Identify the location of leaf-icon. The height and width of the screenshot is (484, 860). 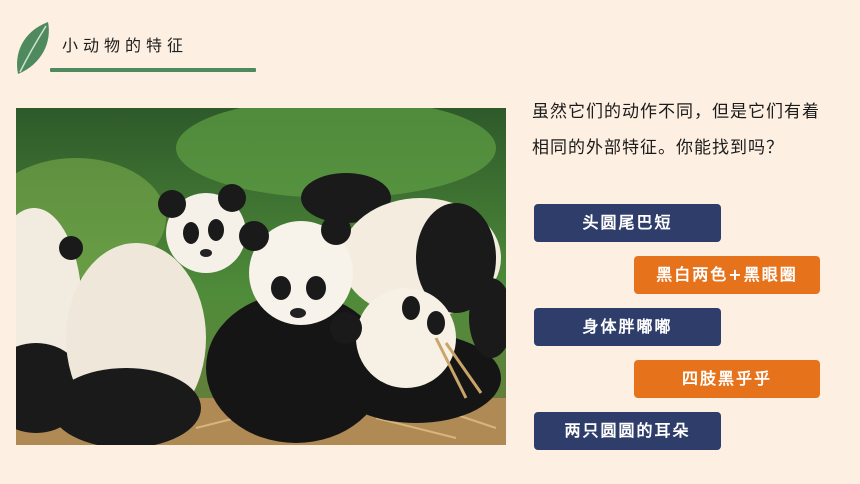
(33, 48).